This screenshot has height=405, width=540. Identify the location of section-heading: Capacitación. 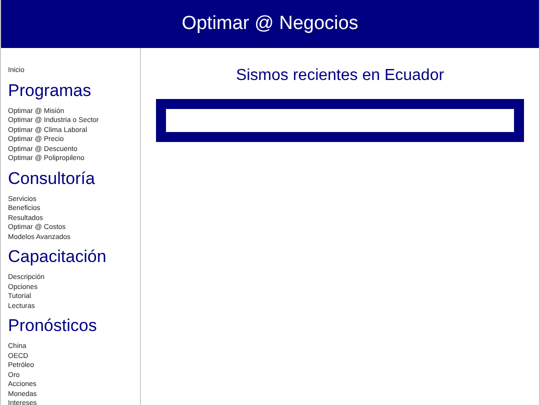
(57, 257).